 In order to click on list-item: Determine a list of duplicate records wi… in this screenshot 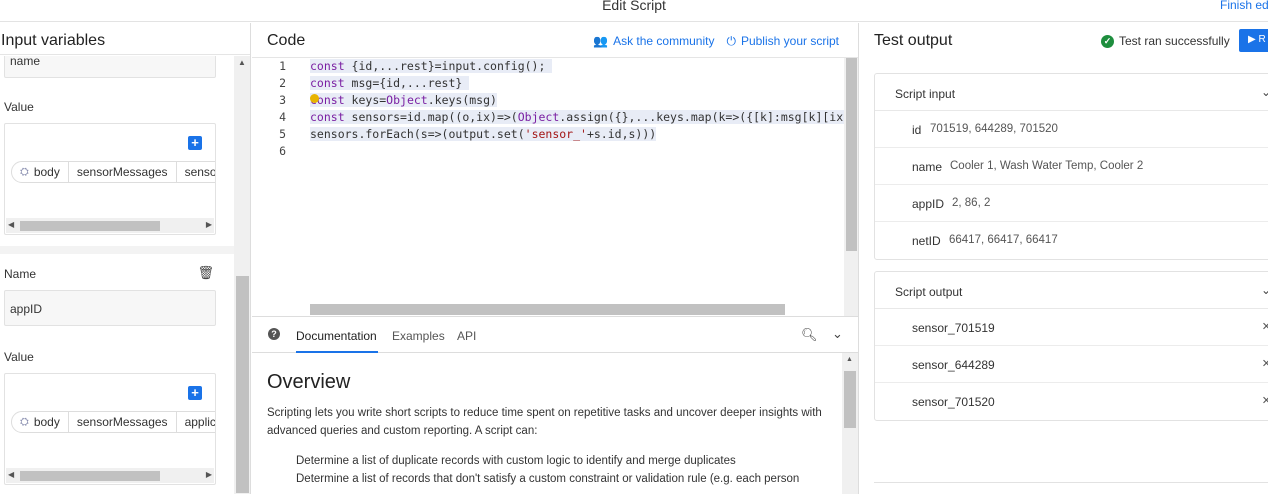, I will do `click(516, 461)`.